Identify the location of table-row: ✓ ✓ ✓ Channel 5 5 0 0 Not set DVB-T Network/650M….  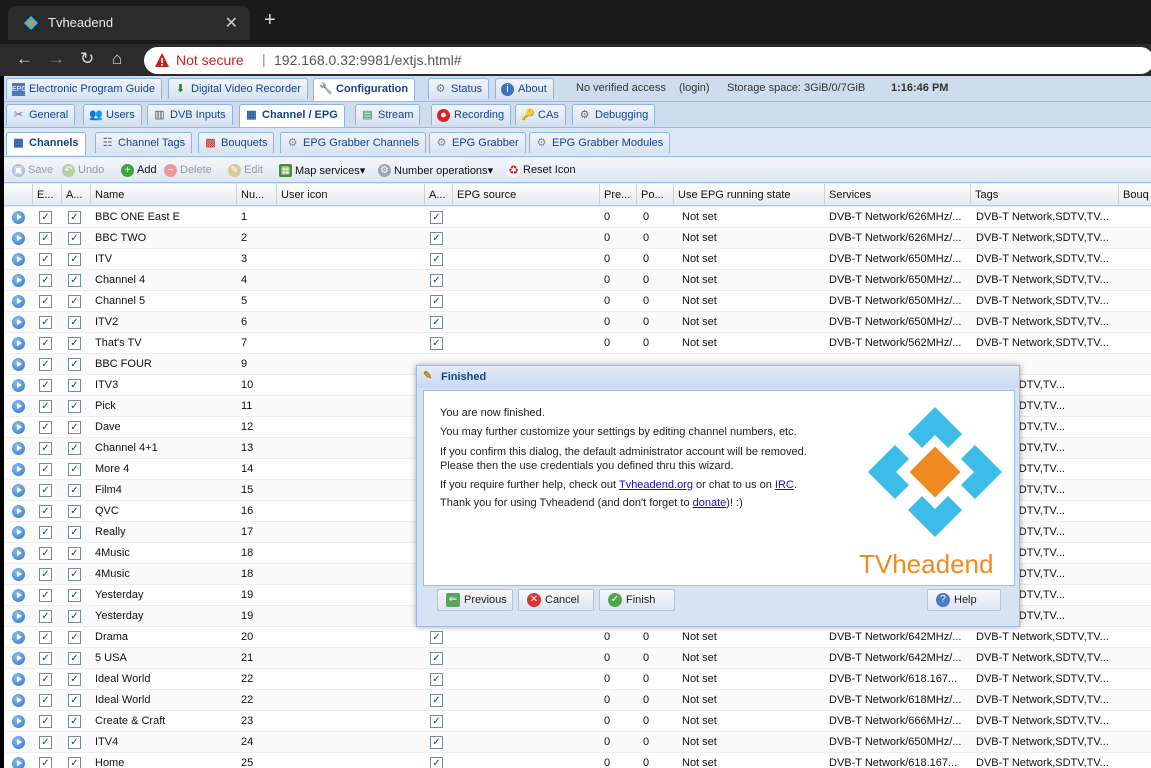
(577, 301).